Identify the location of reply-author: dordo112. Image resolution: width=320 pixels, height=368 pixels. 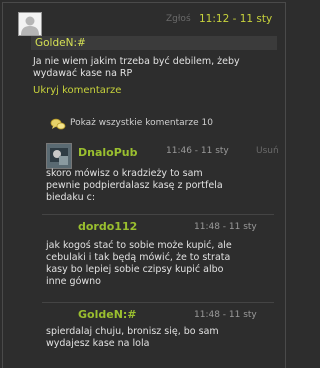
(107, 226).